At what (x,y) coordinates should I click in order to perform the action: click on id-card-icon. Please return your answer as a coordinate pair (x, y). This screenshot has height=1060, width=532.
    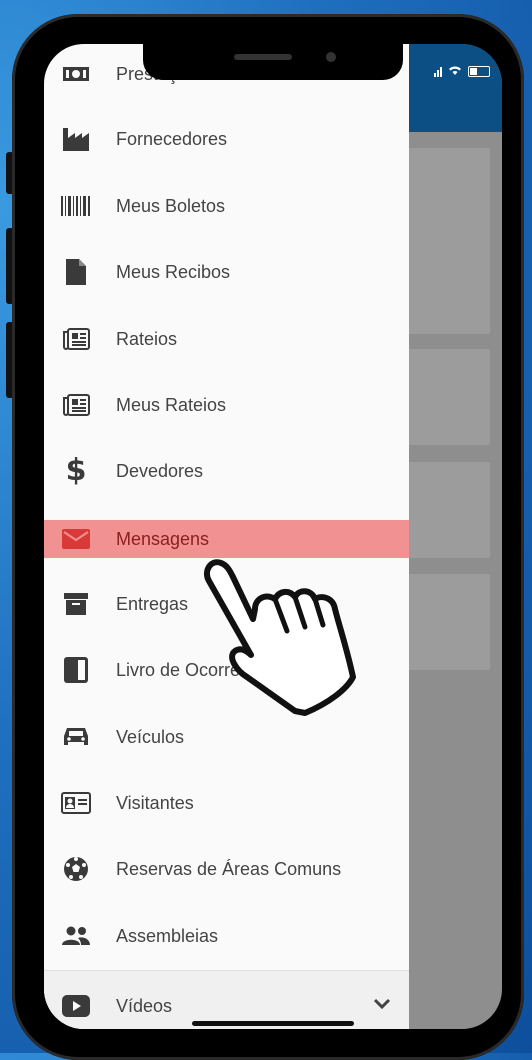
    Looking at the image, I should click on (76, 803).